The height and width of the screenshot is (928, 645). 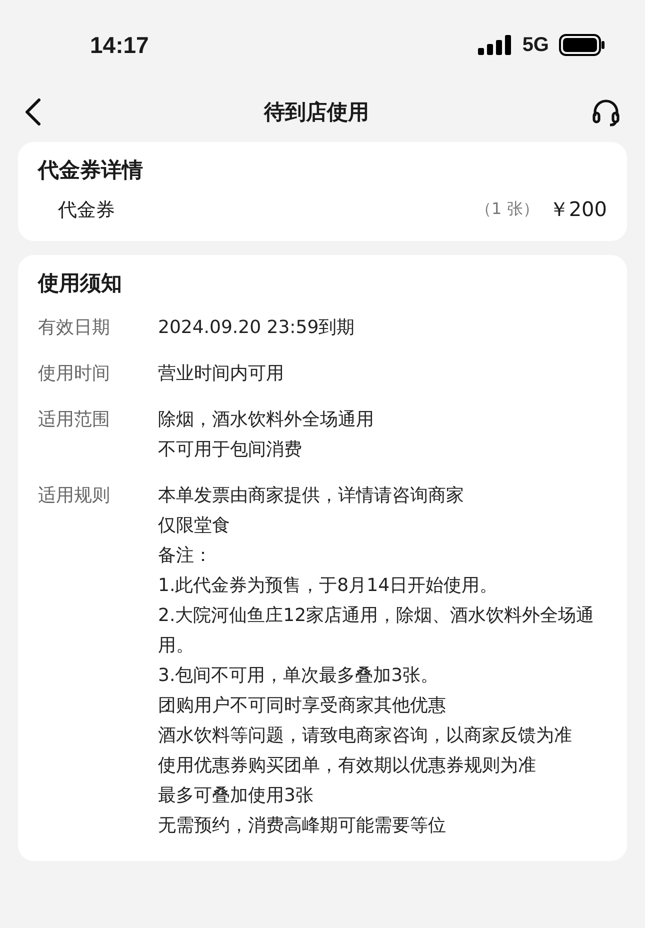 What do you see at coordinates (299, 676) in the screenshot?
I see `field-value: 3.包间不可用，单次最多叠加3张。` at bounding box center [299, 676].